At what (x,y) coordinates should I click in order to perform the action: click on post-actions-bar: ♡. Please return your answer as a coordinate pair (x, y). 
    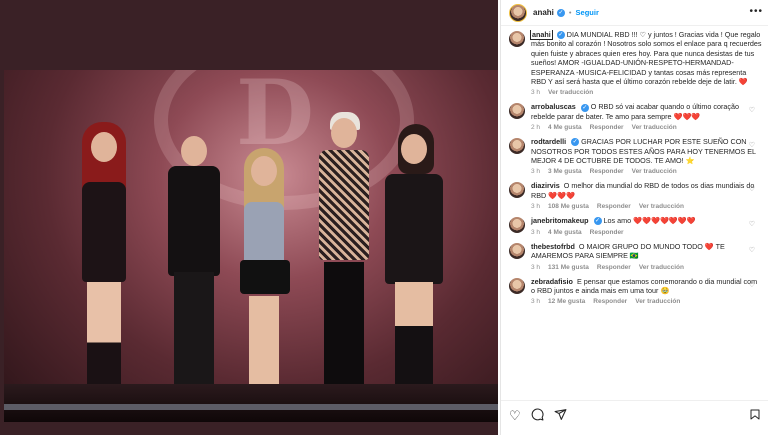
    Looking at the image, I should click on (634, 415).